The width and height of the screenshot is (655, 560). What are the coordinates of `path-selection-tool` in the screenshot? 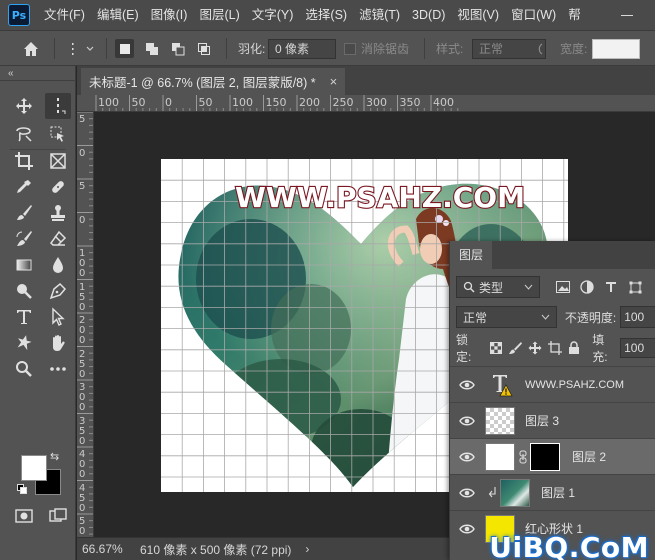 It's located at (58, 317).